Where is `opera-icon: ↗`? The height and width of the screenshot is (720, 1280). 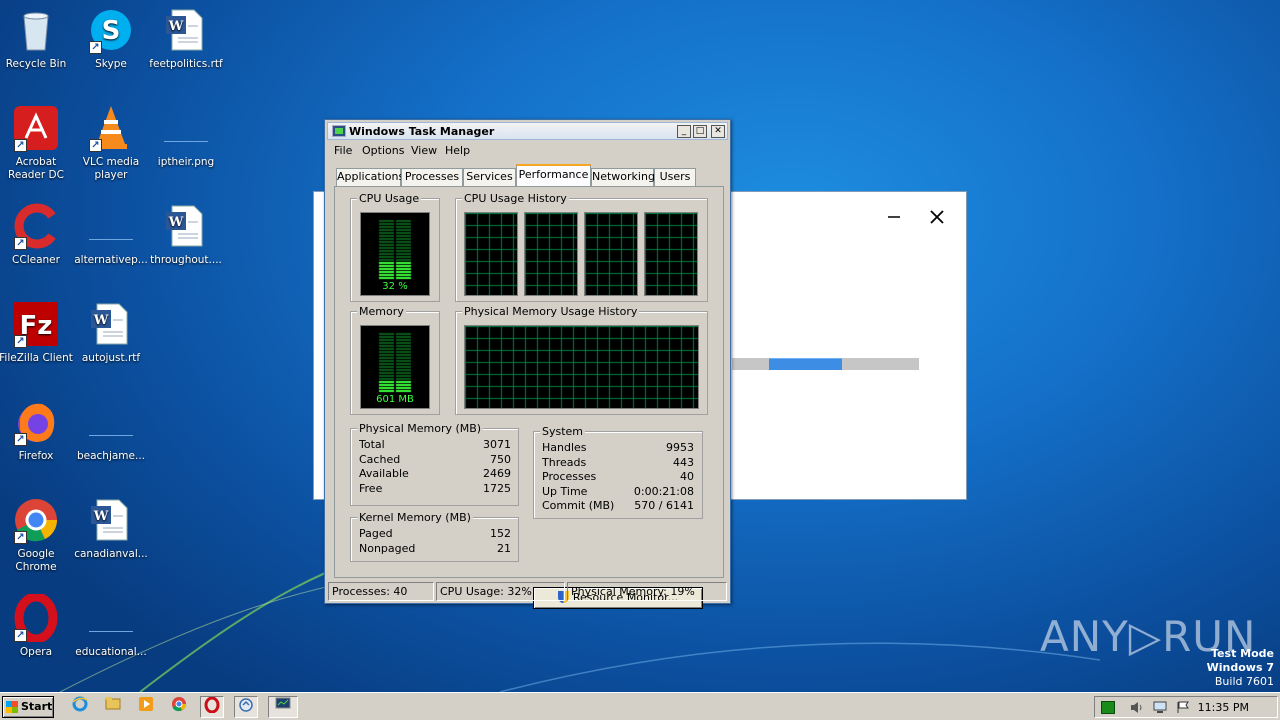 opera-icon: ↗ is located at coordinates (36, 618).